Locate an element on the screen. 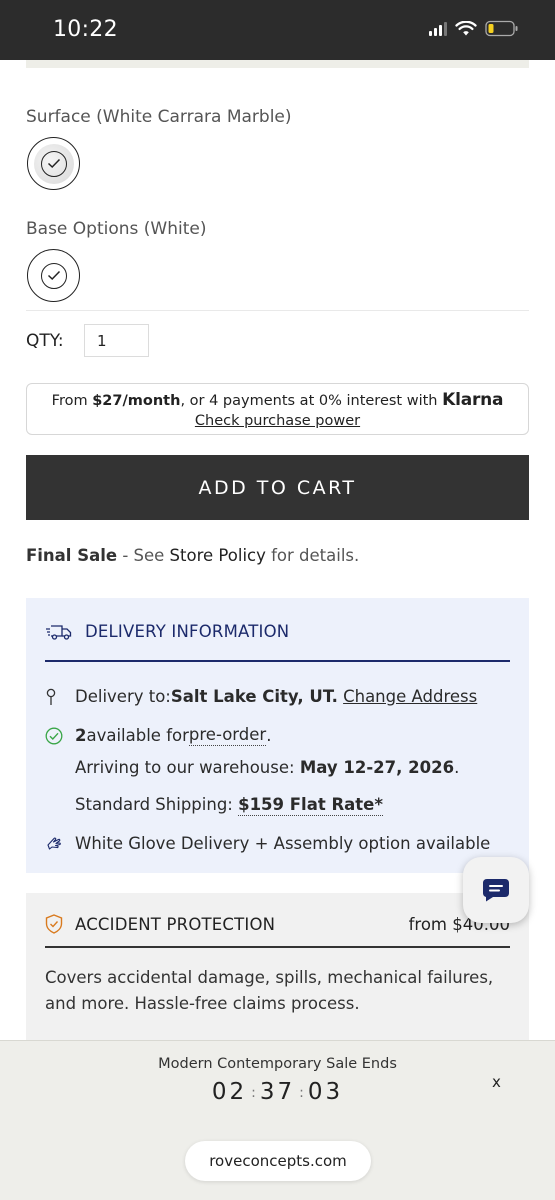 The height and width of the screenshot is (1200, 555). shield-check-icon is located at coordinates (54, 924).